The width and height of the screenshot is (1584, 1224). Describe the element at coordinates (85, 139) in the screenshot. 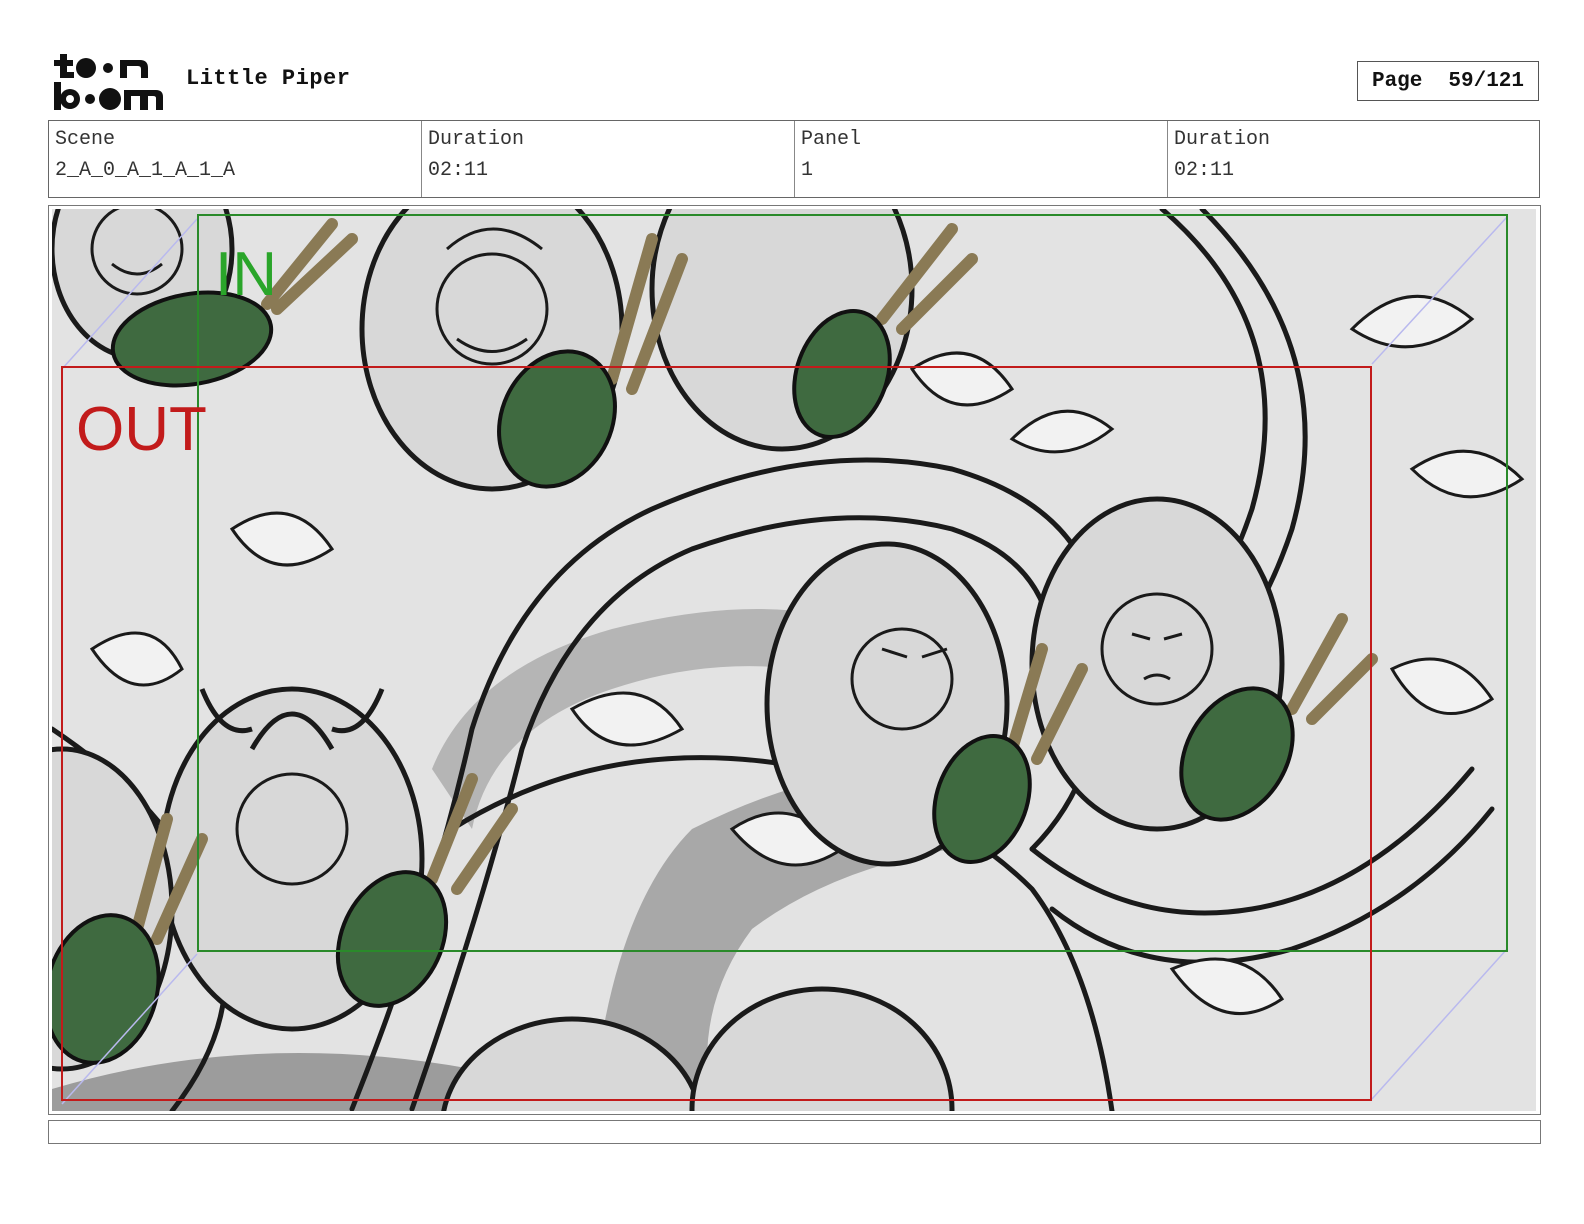

I see `scene-label: Scene` at that location.